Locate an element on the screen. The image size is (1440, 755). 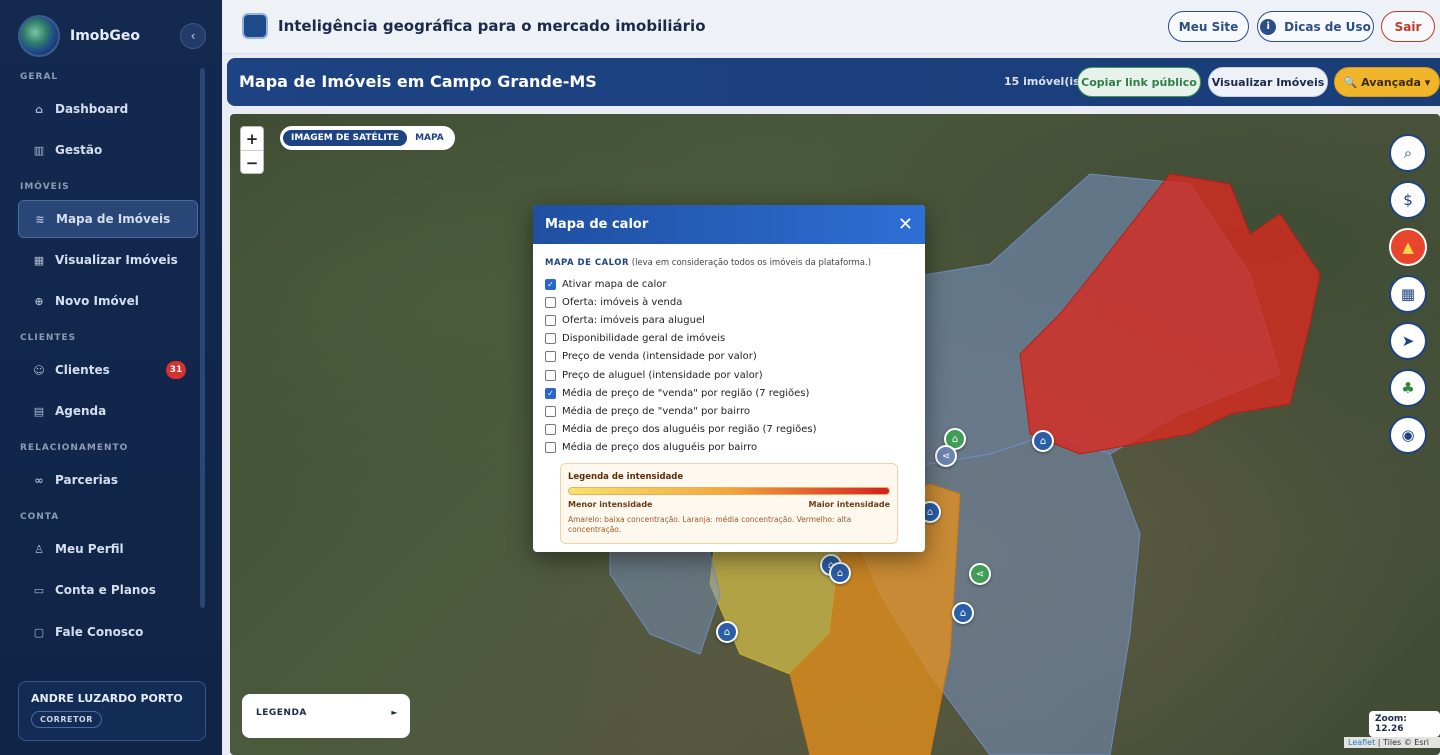
chevron-left-icon: ‹ is located at coordinates (193, 36).